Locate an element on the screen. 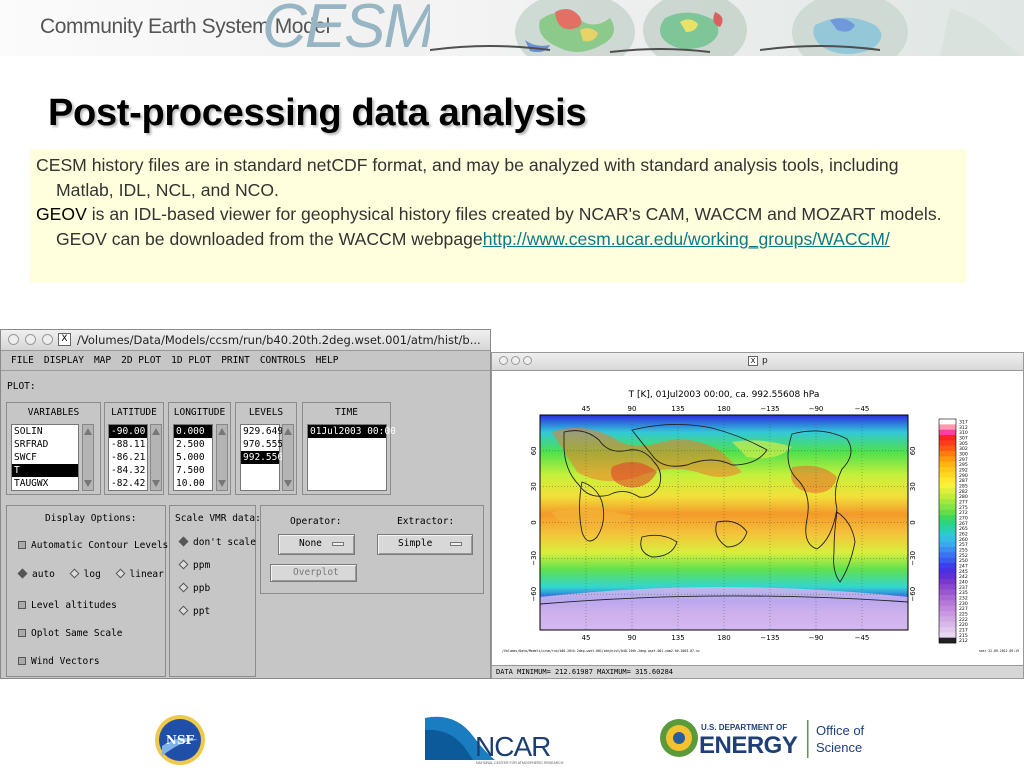 The image size is (1024, 768). vmr-ppm-radio-icon is located at coordinates (183, 564).